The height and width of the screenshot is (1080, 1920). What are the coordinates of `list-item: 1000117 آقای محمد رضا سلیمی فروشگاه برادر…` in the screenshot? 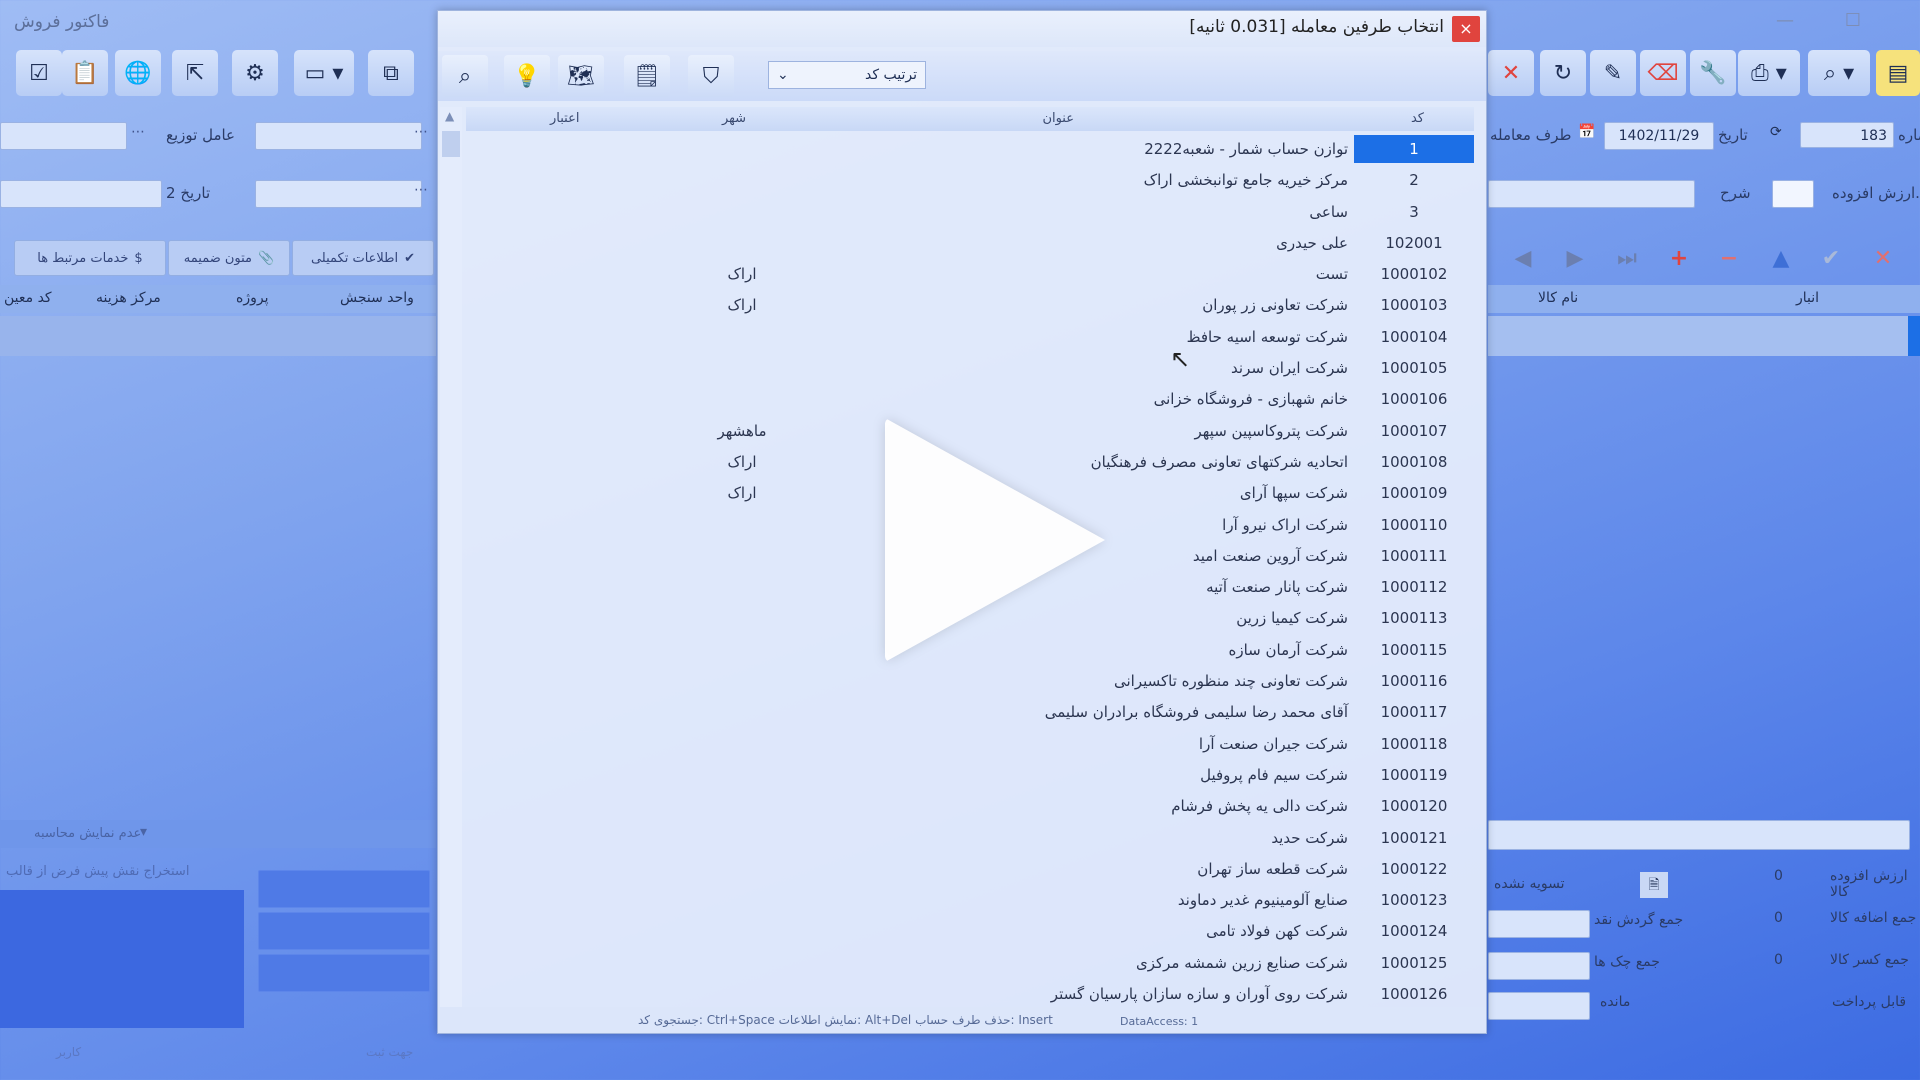 It's located at (970, 713).